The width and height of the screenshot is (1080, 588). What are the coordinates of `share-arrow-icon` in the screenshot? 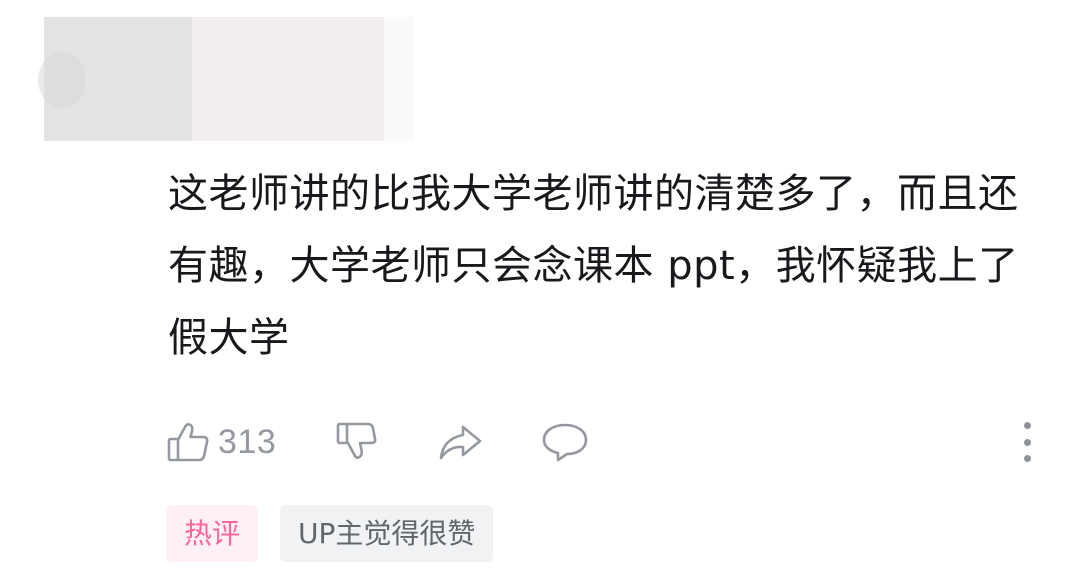 It's located at (460, 442).